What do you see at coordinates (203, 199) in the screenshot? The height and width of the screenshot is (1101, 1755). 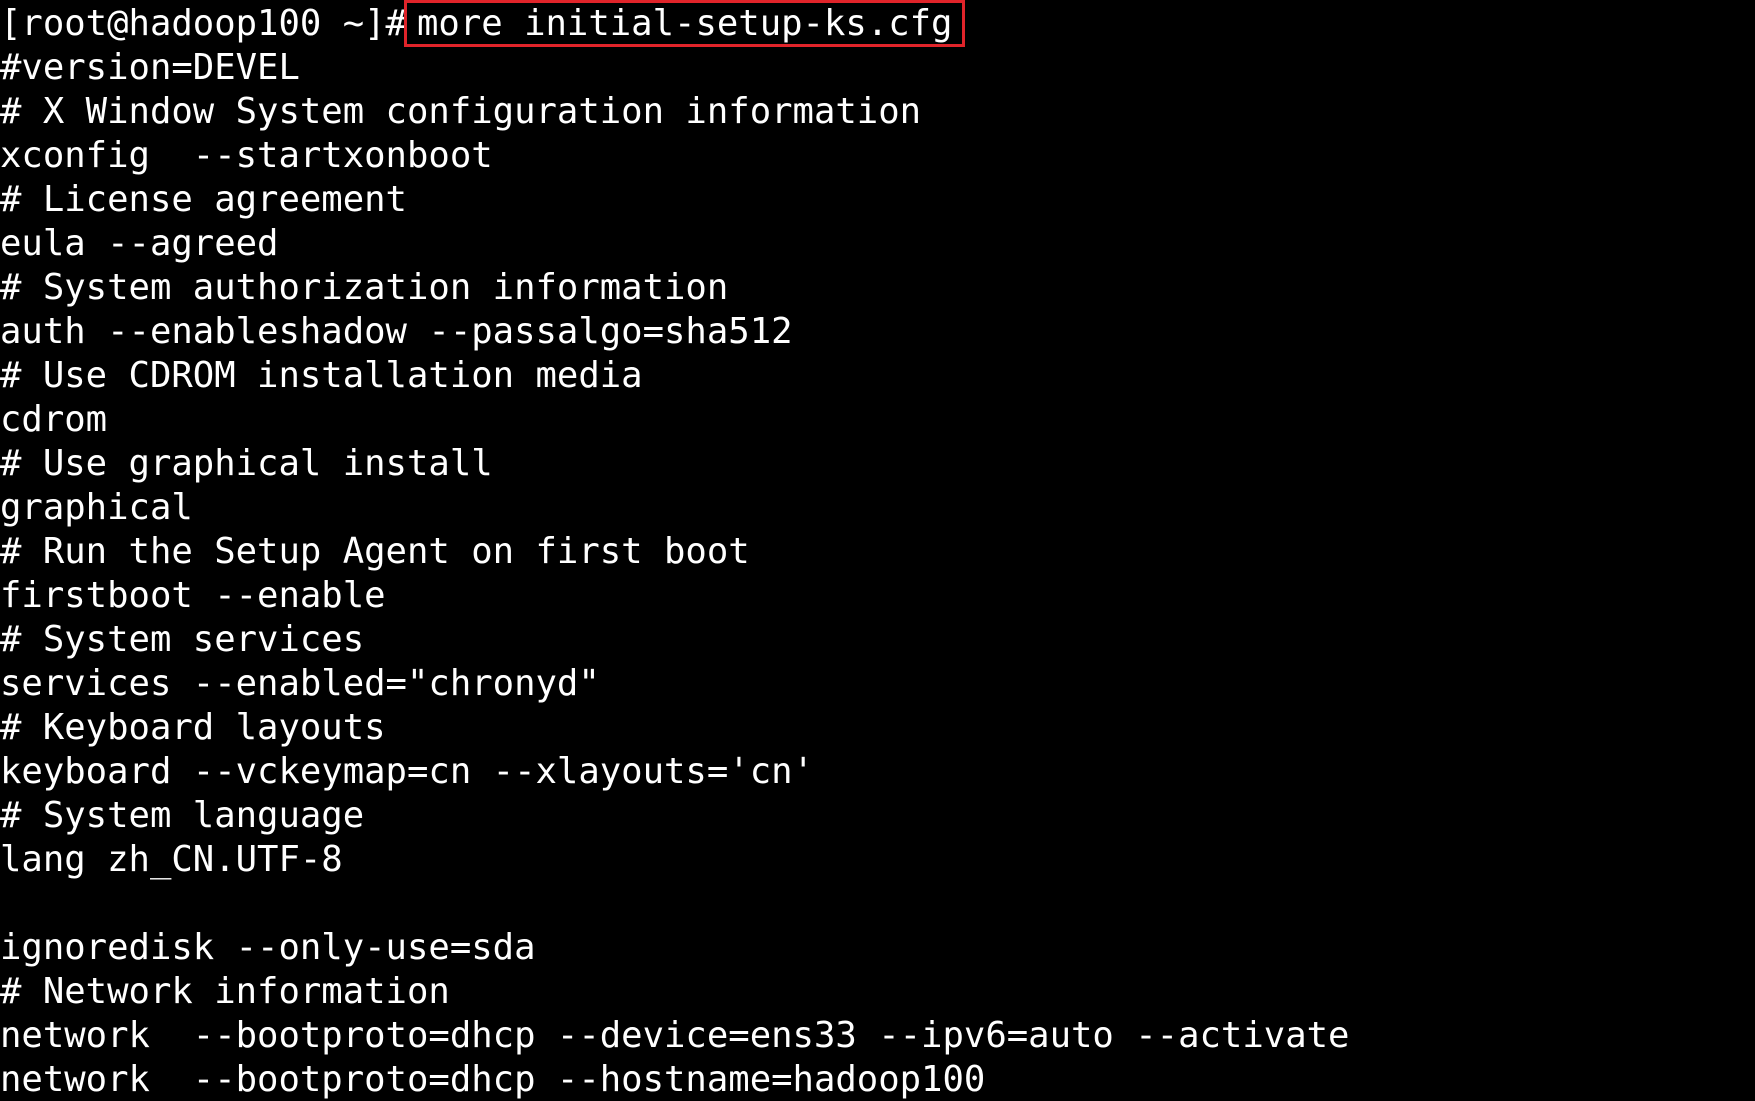 I see `output-line: # License agreement` at bounding box center [203, 199].